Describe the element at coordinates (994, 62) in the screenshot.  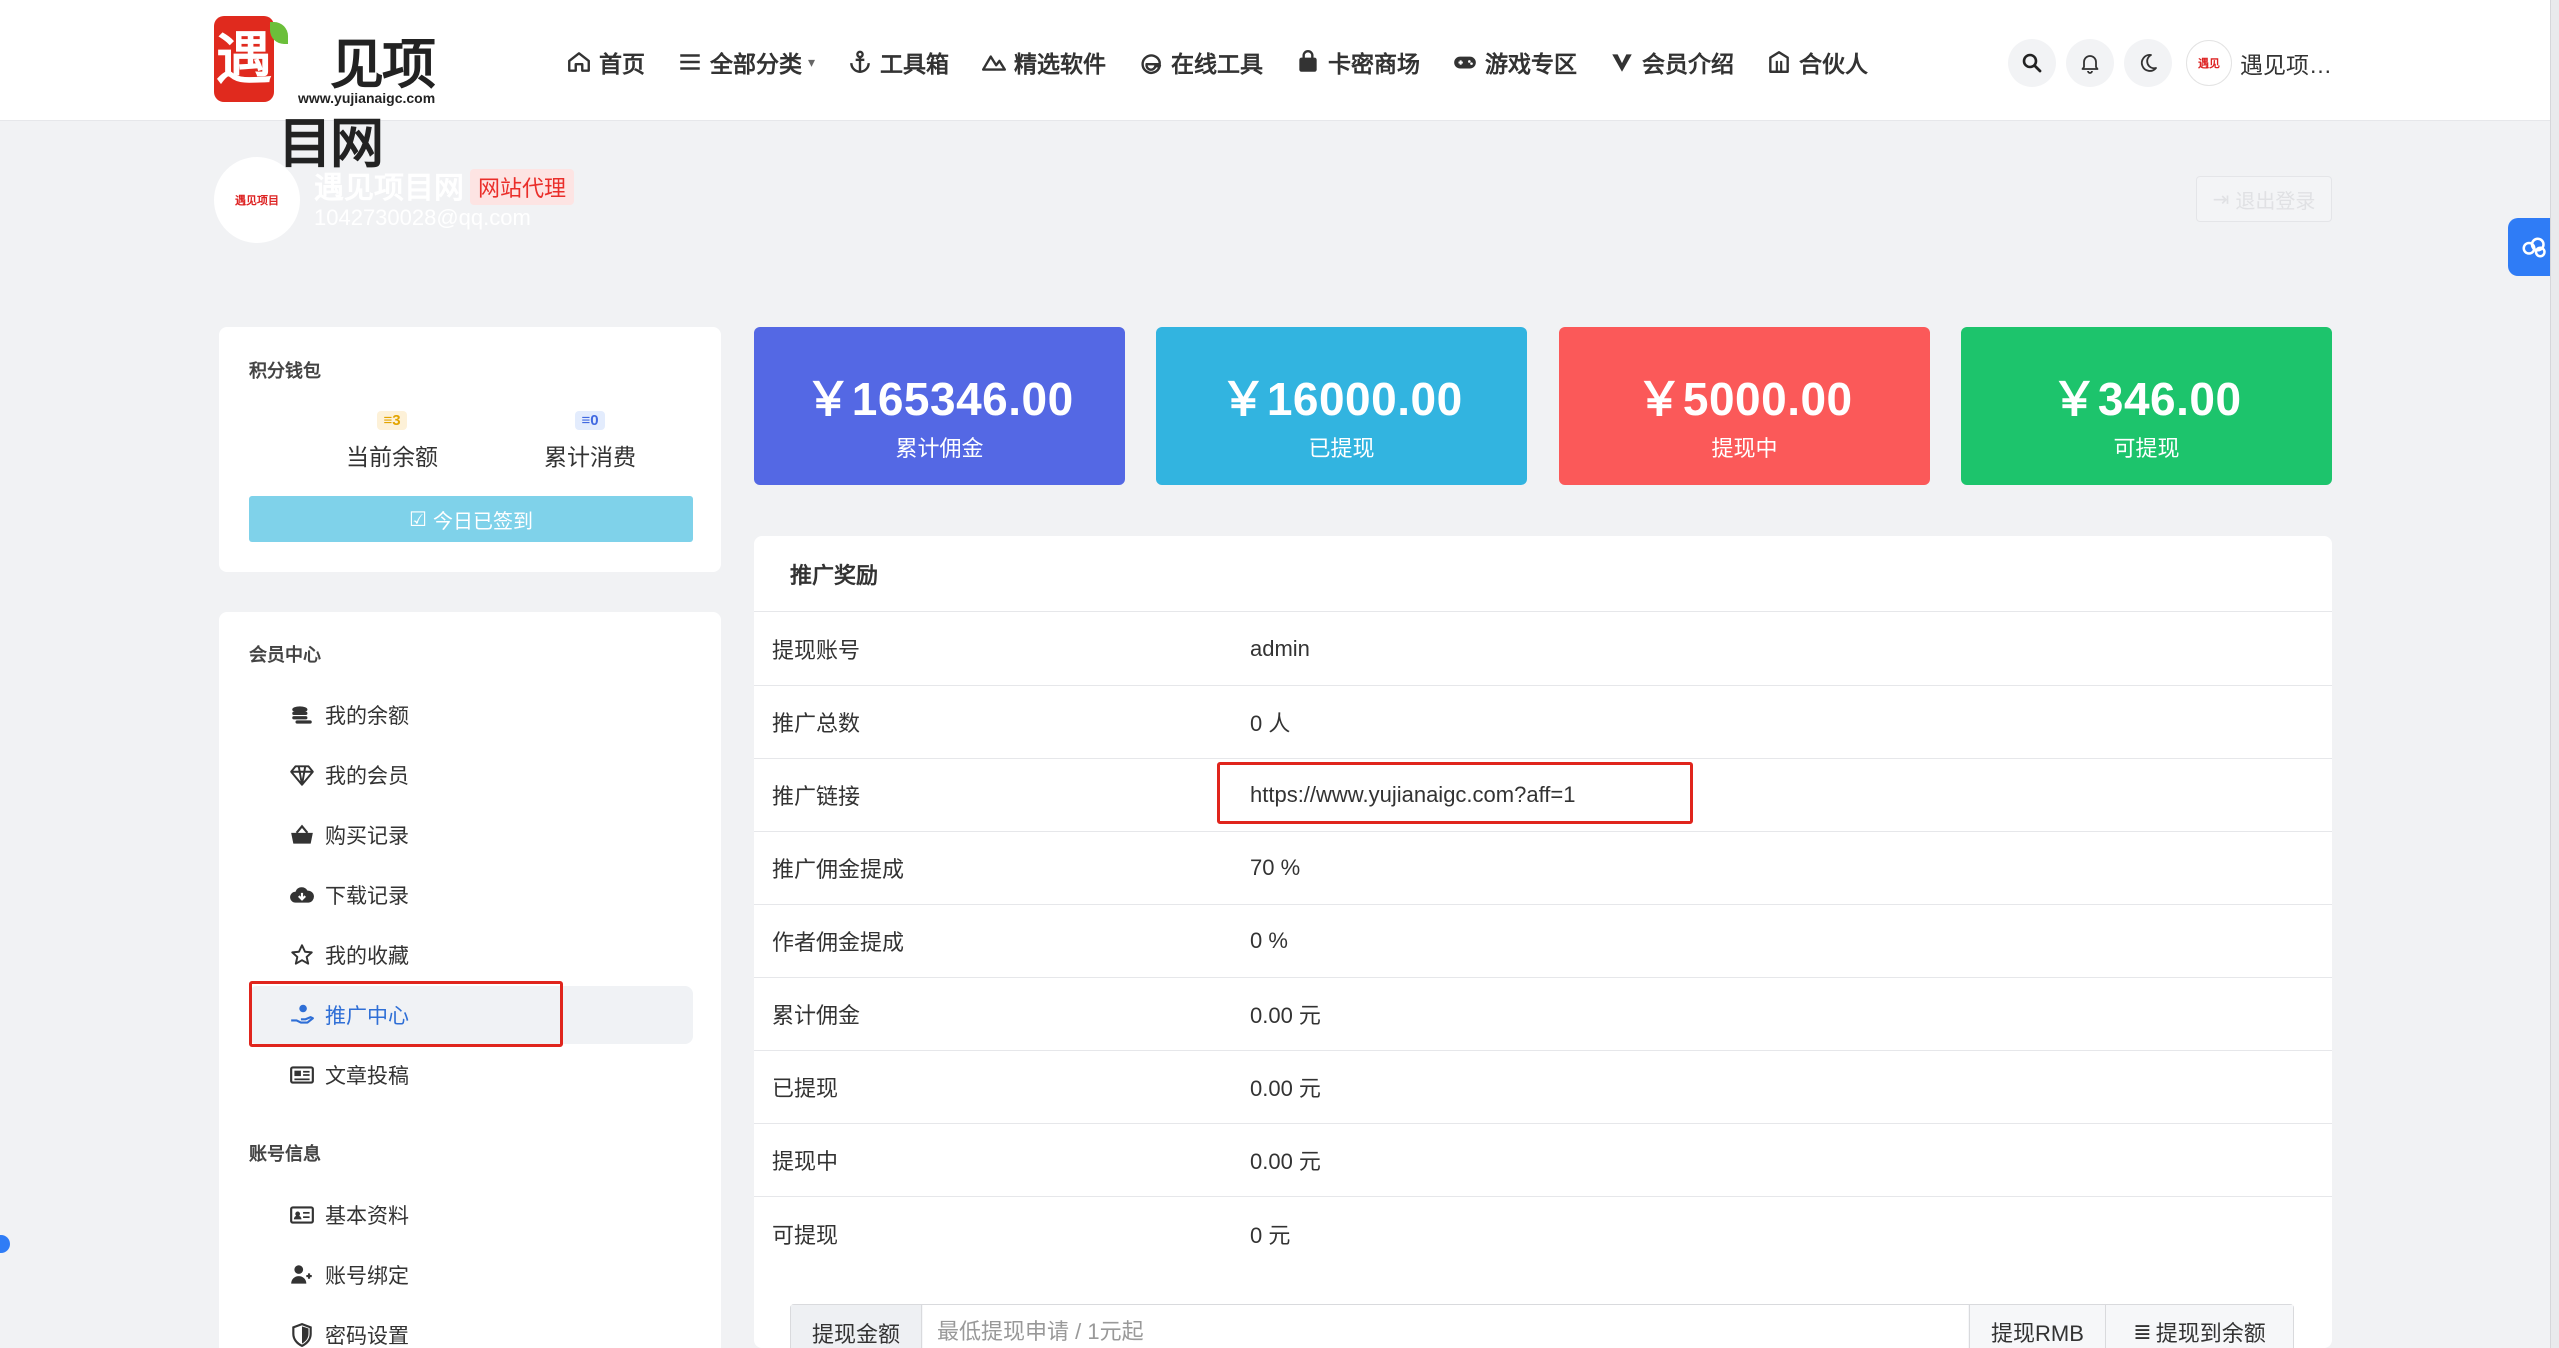
I see `mountain-icon` at that location.